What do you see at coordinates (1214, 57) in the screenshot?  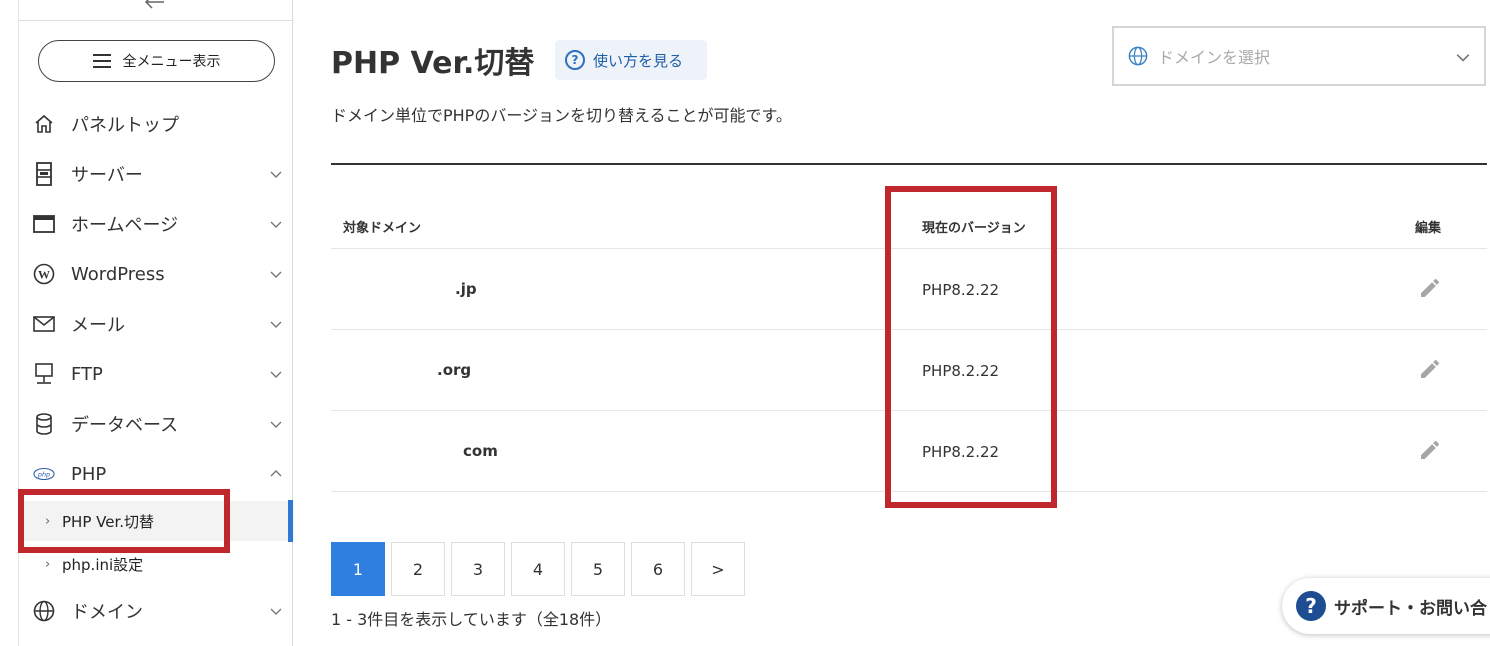 I see `domain-select-placeholder: ドメインを選択` at bounding box center [1214, 57].